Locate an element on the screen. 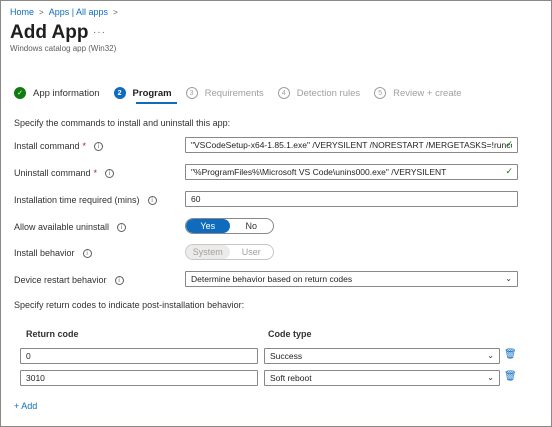  toggle-option-no: No is located at coordinates (252, 226).